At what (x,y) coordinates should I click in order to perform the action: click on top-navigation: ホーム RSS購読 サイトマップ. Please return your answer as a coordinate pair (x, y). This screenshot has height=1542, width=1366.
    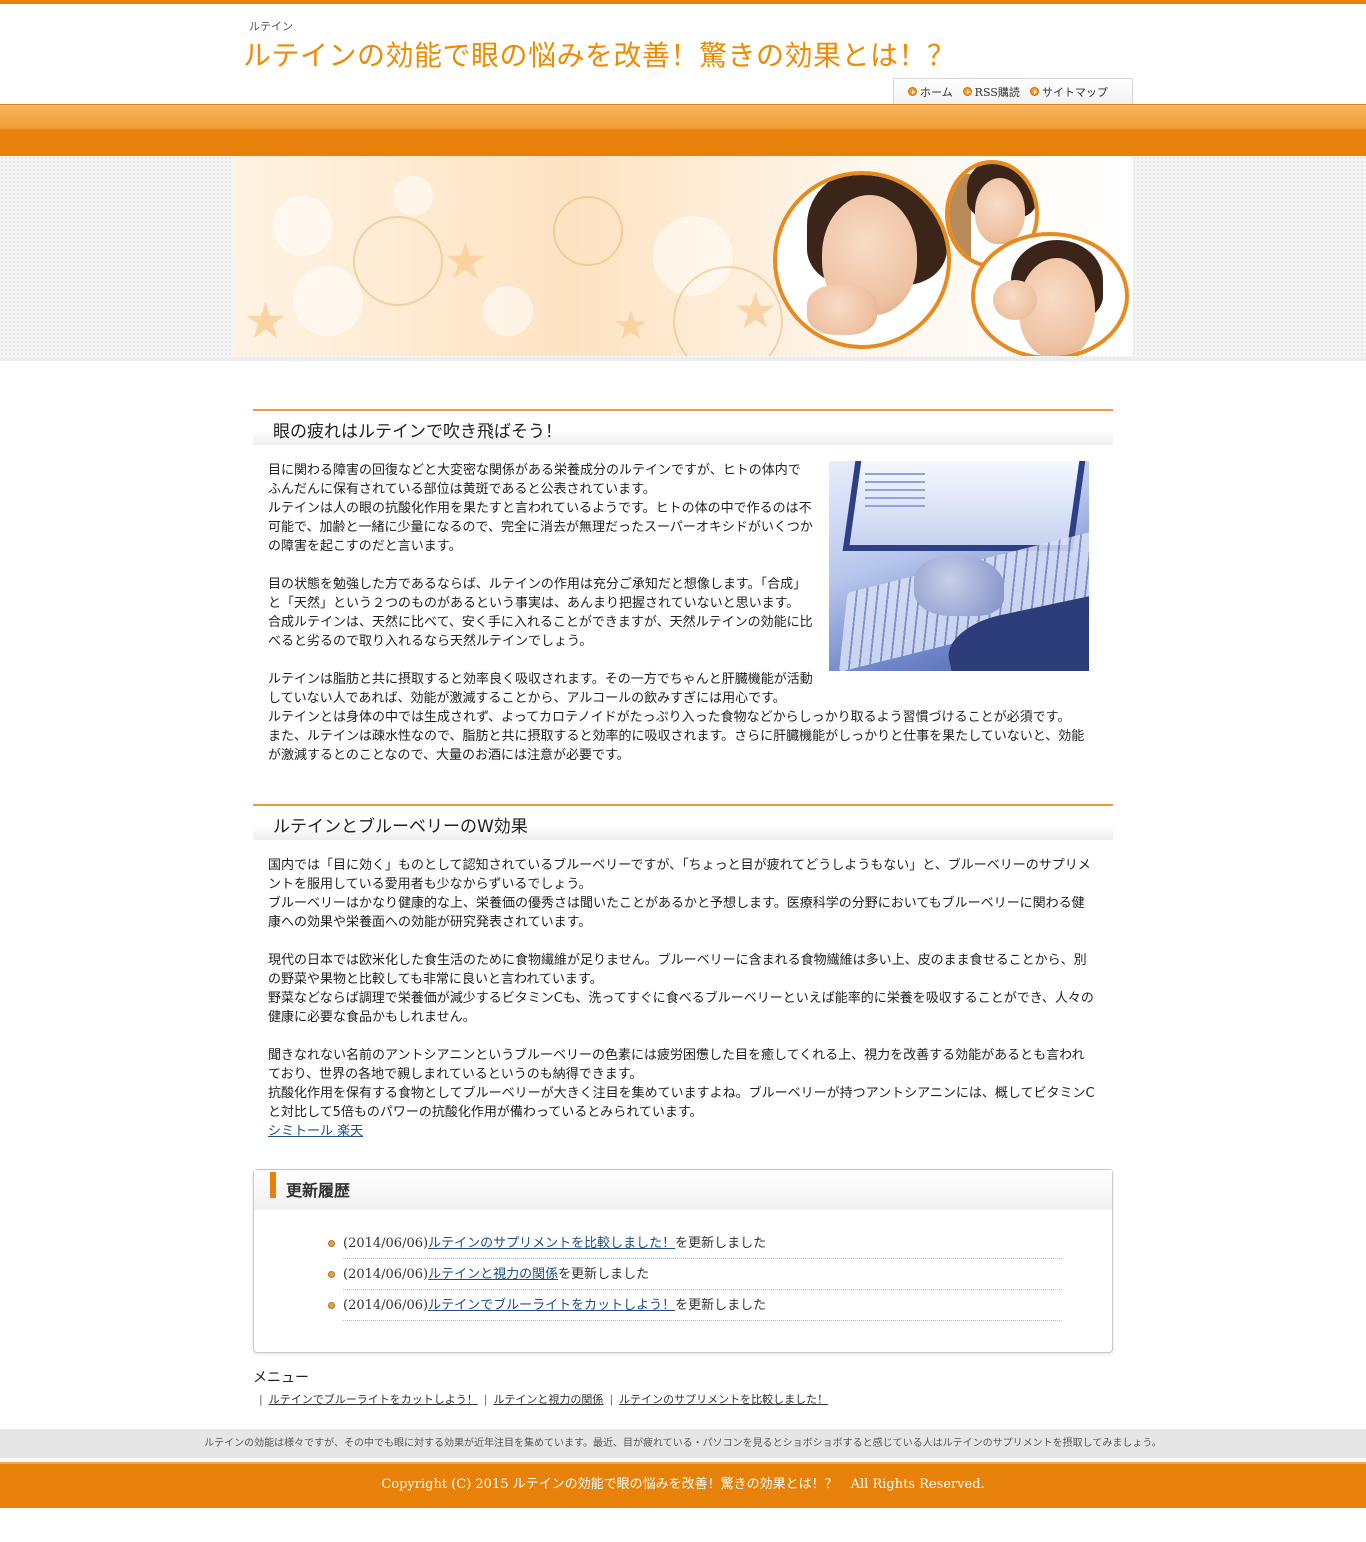
    Looking at the image, I should click on (1013, 91).